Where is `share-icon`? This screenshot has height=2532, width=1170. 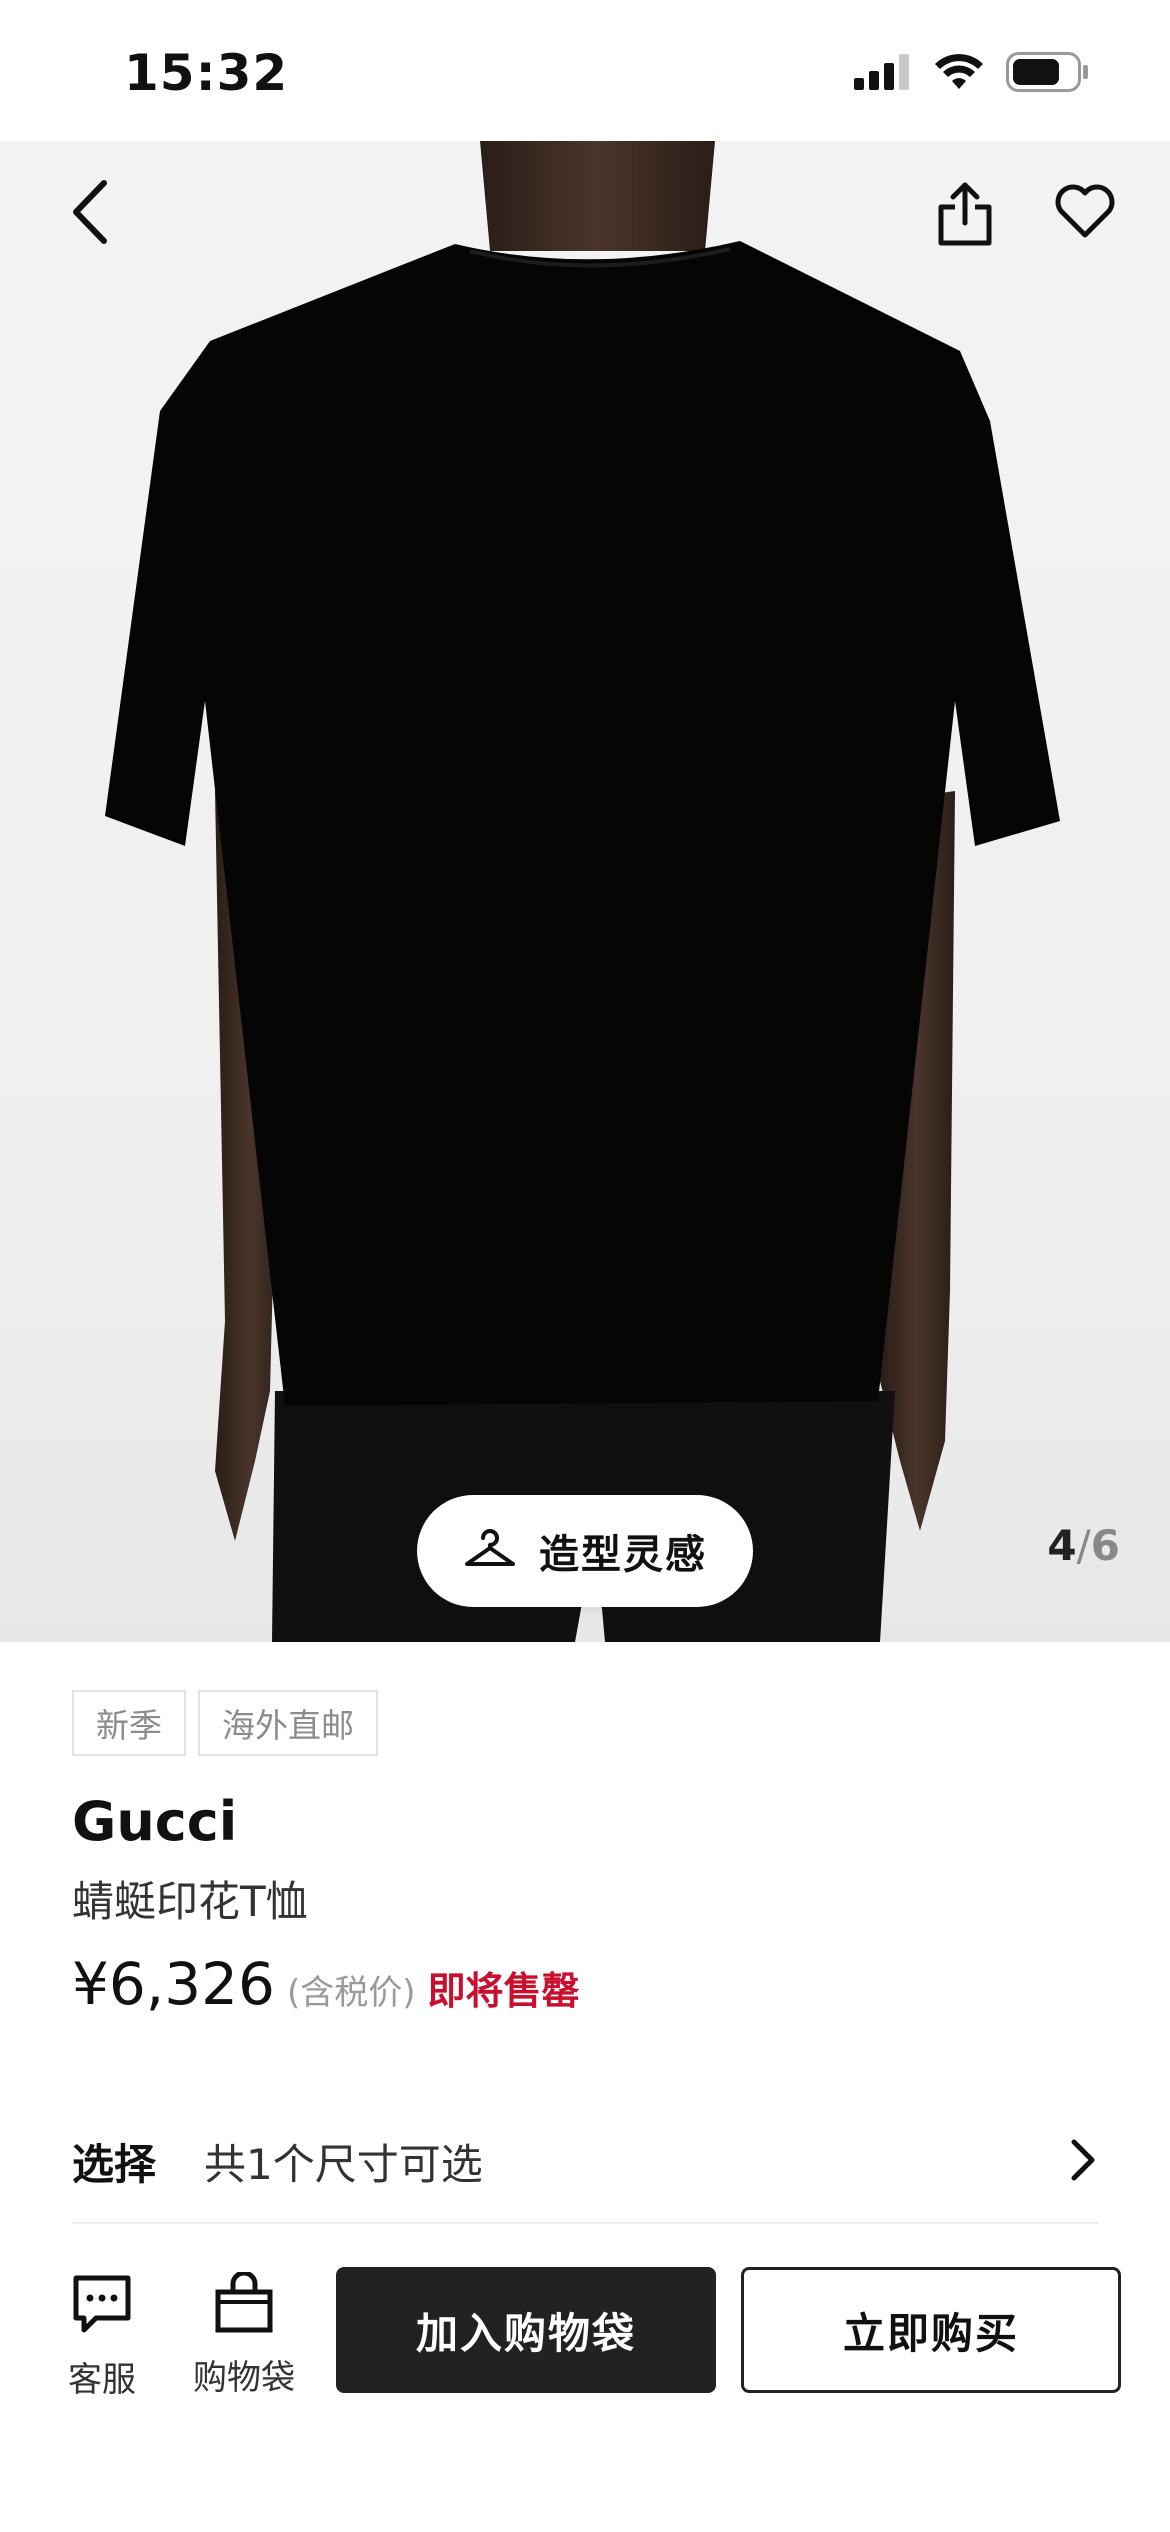 share-icon is located at coordinates (965, 216).